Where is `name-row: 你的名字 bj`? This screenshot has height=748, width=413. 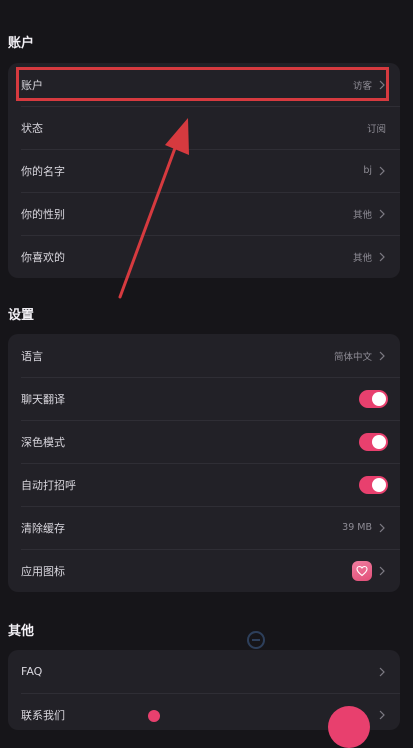 name-row: 你的名字 bj is located at coordinates (204, 170).